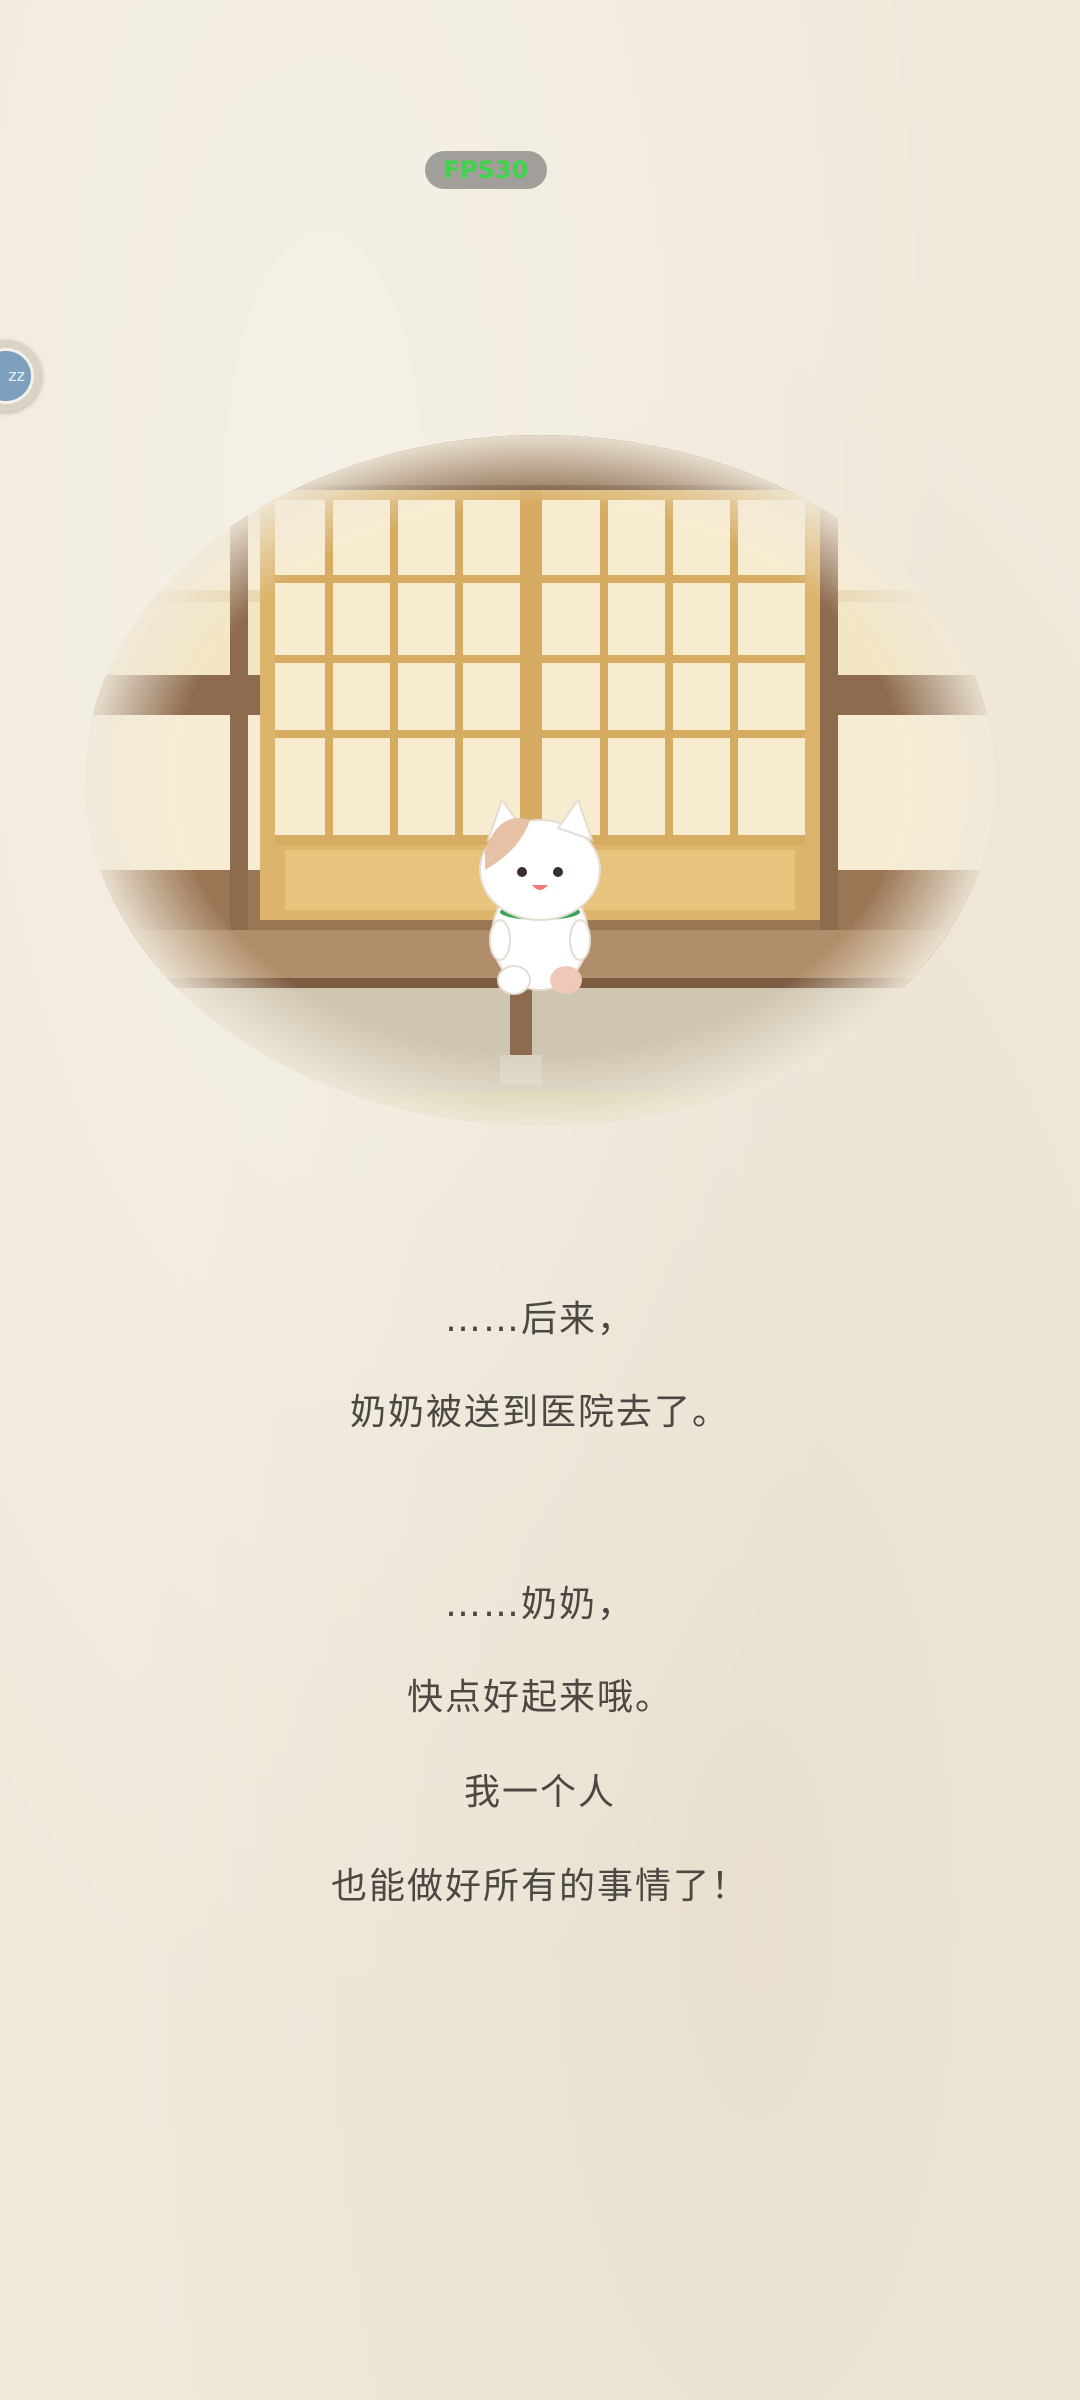 The width and height of the screenshot is (1080, 2400). Describe the element at coordinates (539, 1886) in the screenshot. I see `story-line-6: 也能做好所有的事情了！` at that location.